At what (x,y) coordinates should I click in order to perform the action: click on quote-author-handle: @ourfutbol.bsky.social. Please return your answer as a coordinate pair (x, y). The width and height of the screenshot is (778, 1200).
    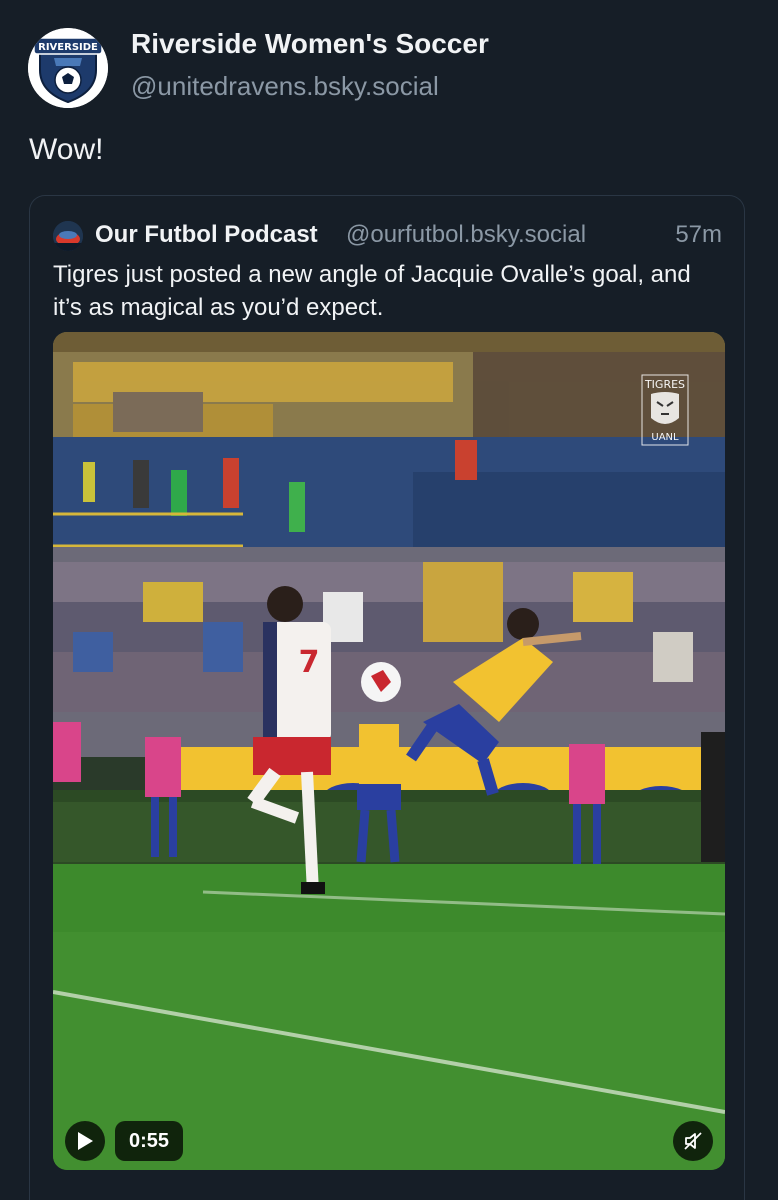
    Looking at the image, I should click on (466, 235).